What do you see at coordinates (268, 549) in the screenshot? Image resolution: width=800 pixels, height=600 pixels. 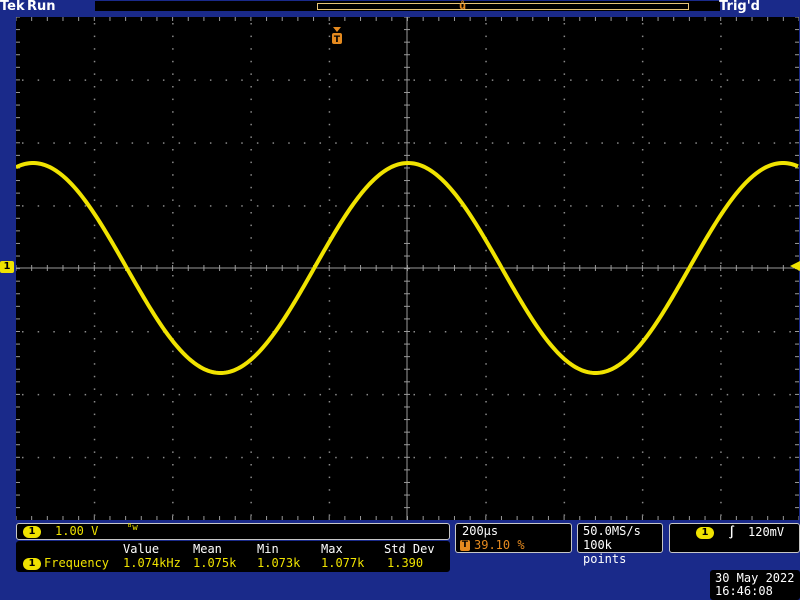 I see `measurement-header-min: Min` at bounding box center [268, 549].